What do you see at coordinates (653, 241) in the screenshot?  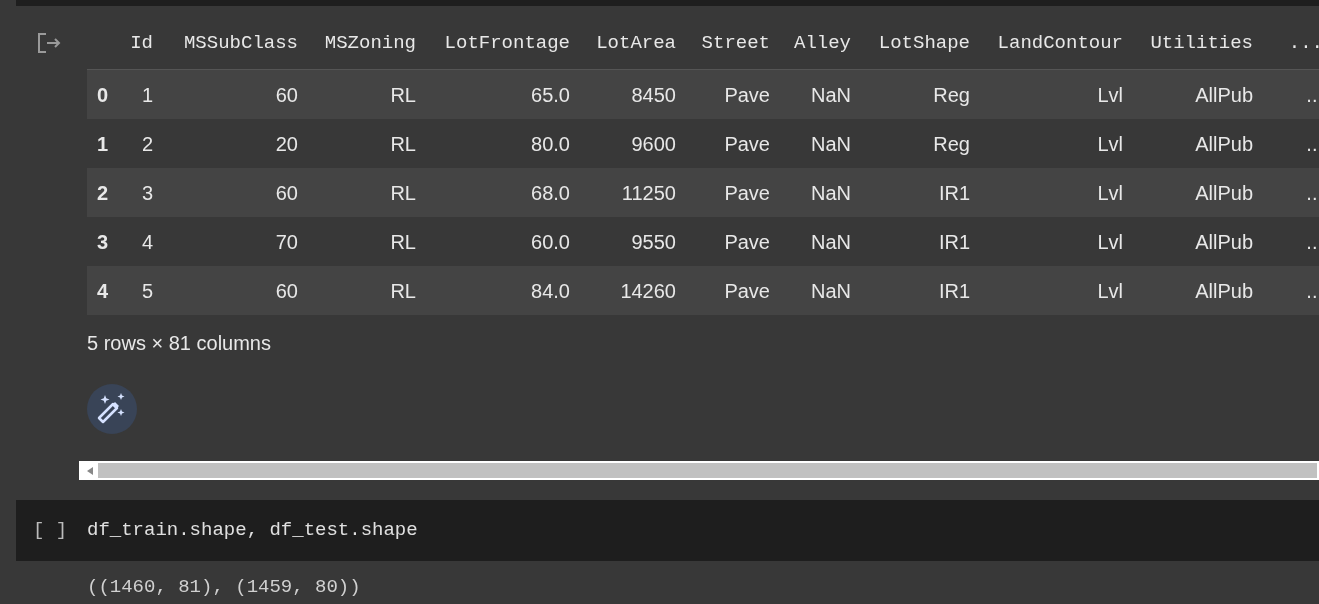 I see `table-cell: 9550` at bounding box center [653, 241].